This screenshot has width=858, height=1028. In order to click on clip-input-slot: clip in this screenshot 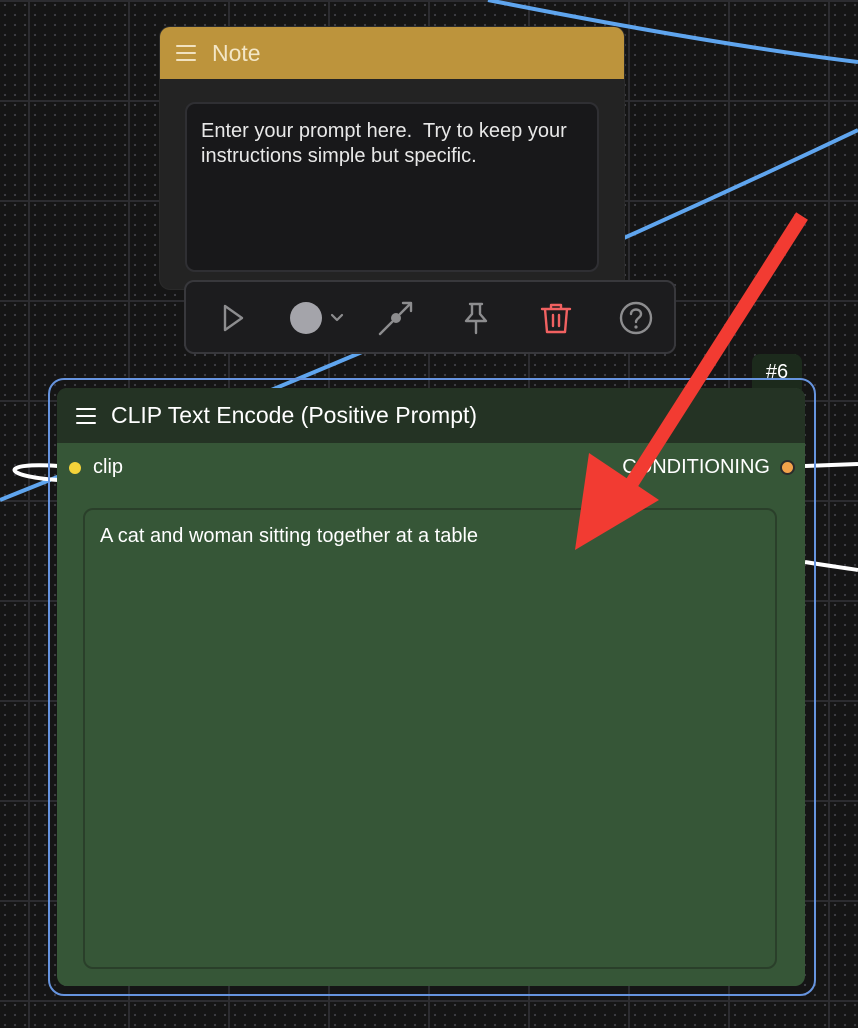, I will do `click(96, 467)`.